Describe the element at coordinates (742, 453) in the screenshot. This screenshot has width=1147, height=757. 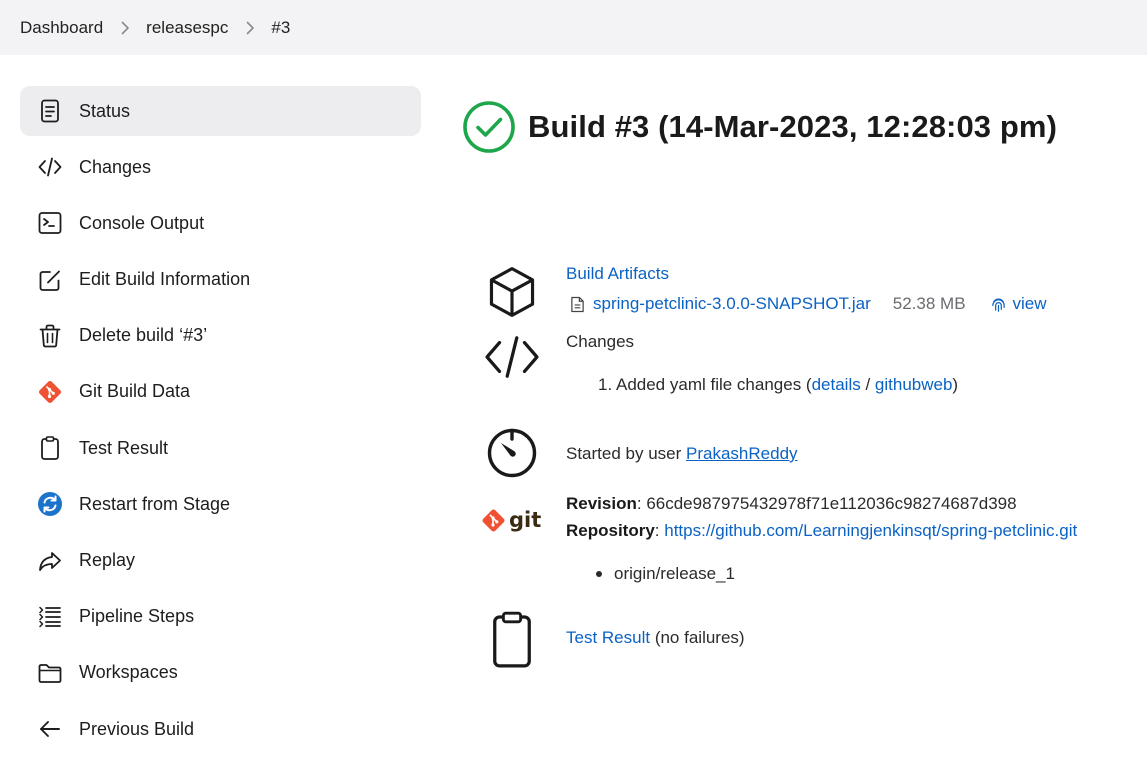
I see `started-by-user-link: PrakashReddy` at that location.